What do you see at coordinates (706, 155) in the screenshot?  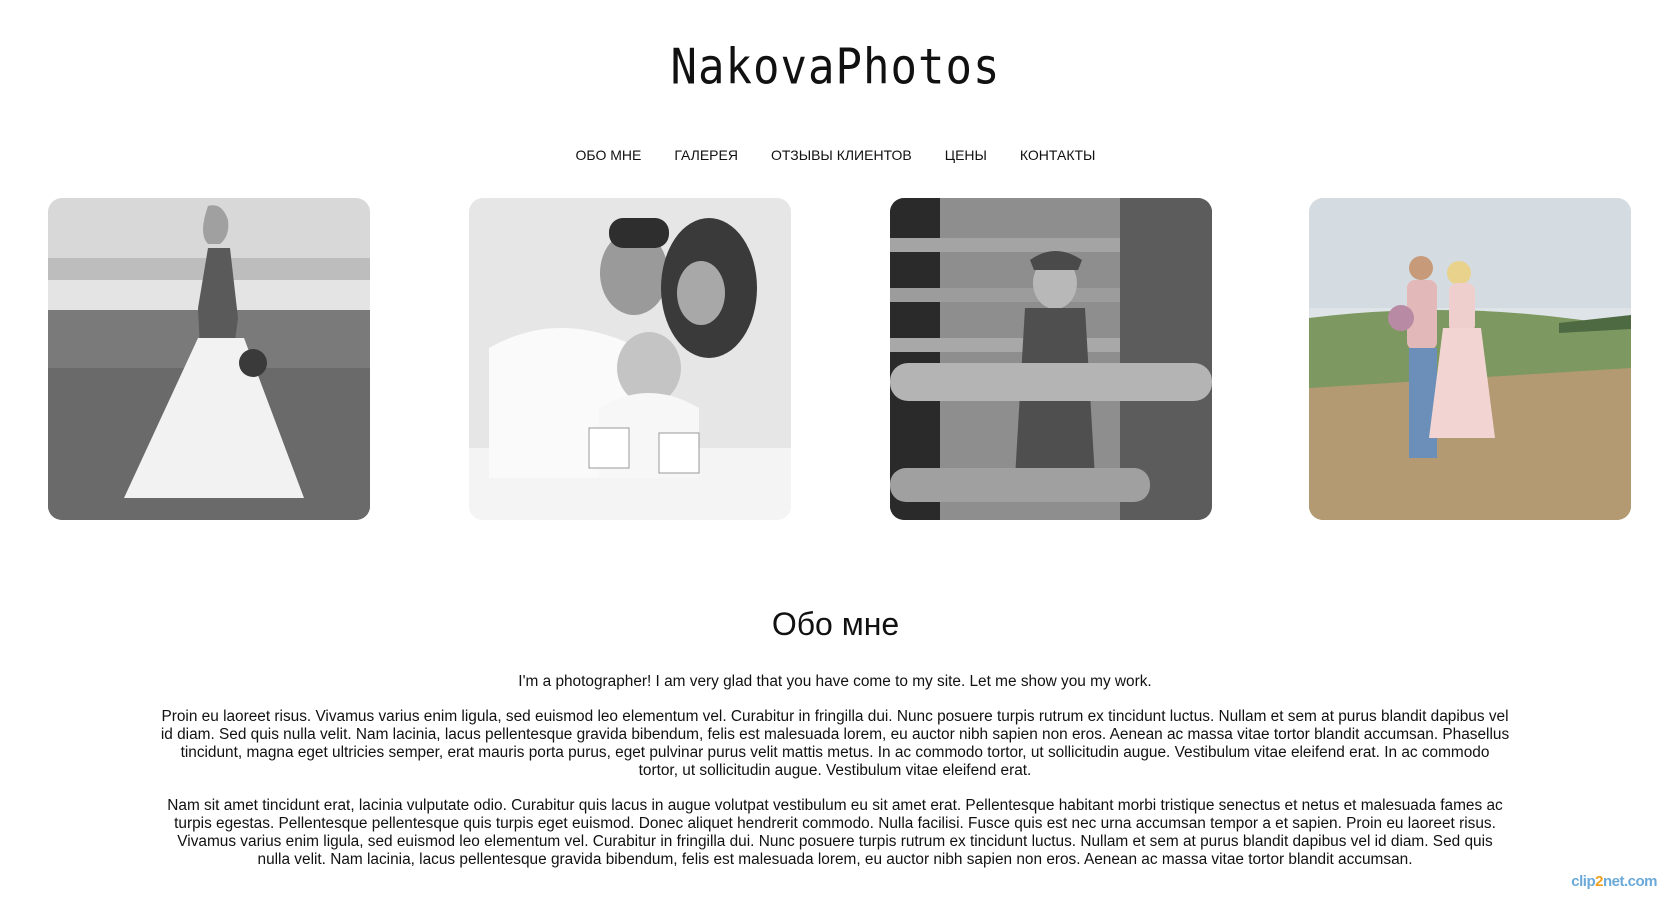 I see `nav-item-gallery: ГАЛЕРЕЯ` at bounding box center [706, 155].